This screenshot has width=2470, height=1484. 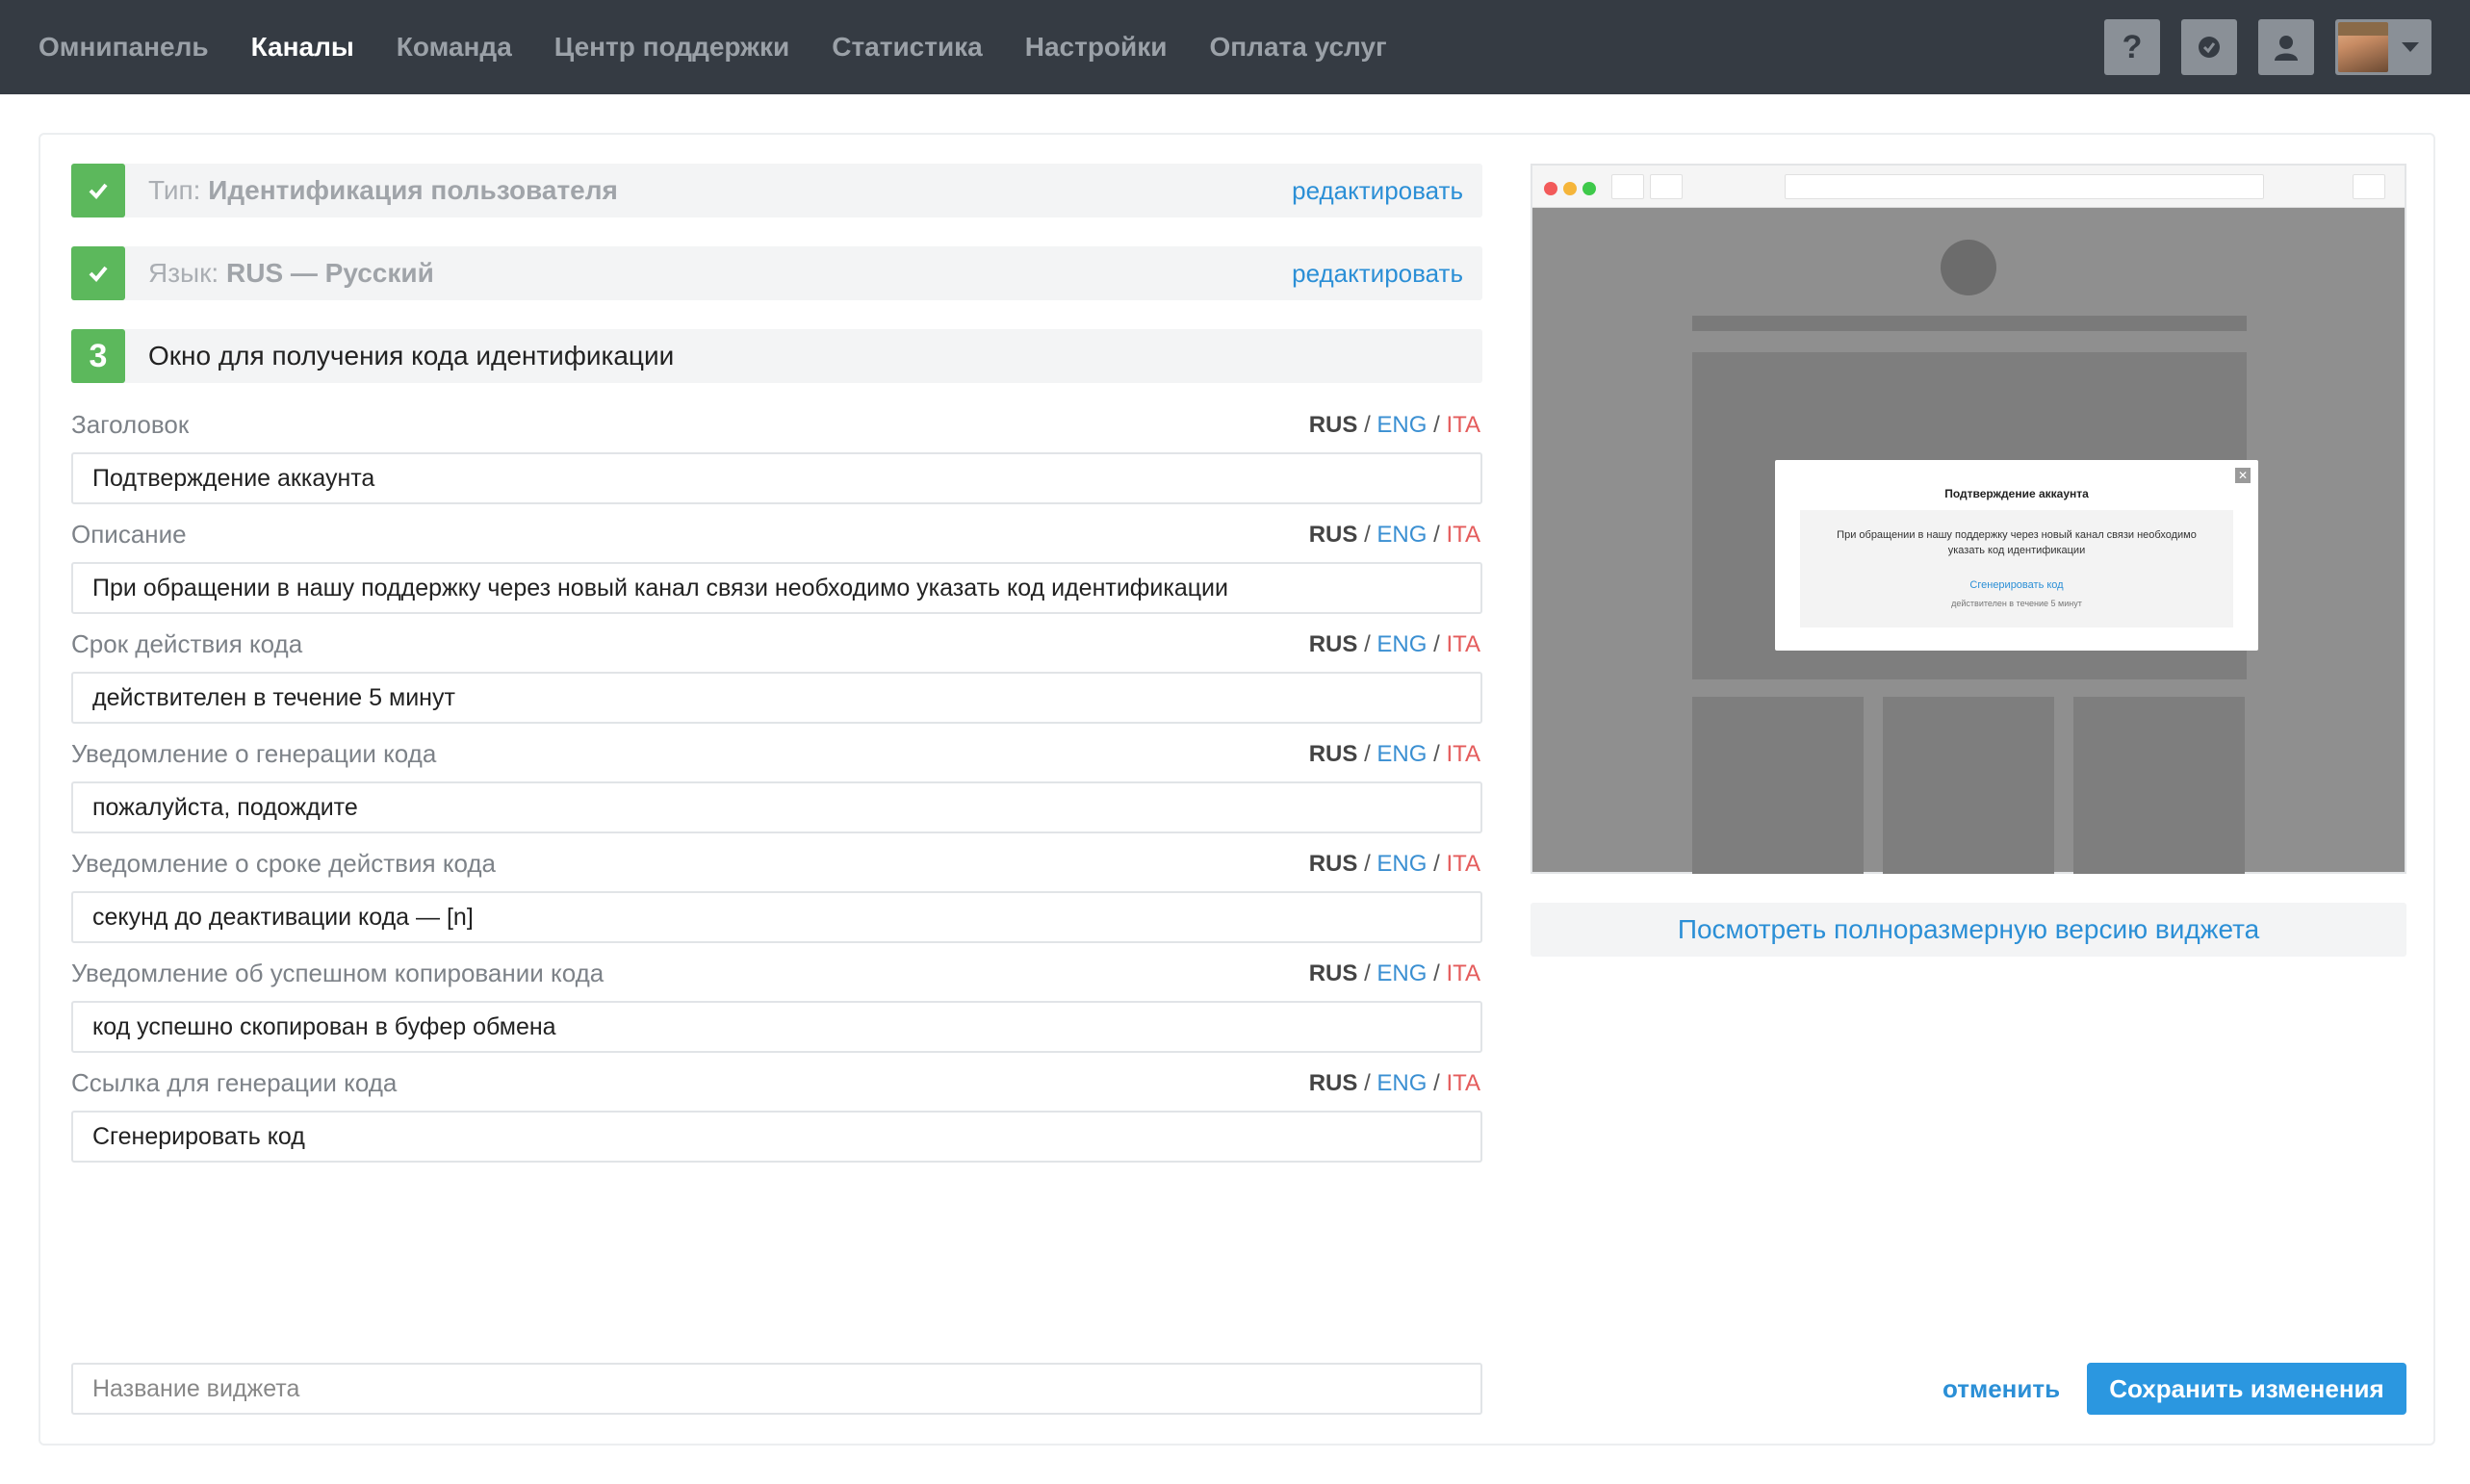 I want to click on step-language-prefix: Язык:, so click(x=183, y=273).